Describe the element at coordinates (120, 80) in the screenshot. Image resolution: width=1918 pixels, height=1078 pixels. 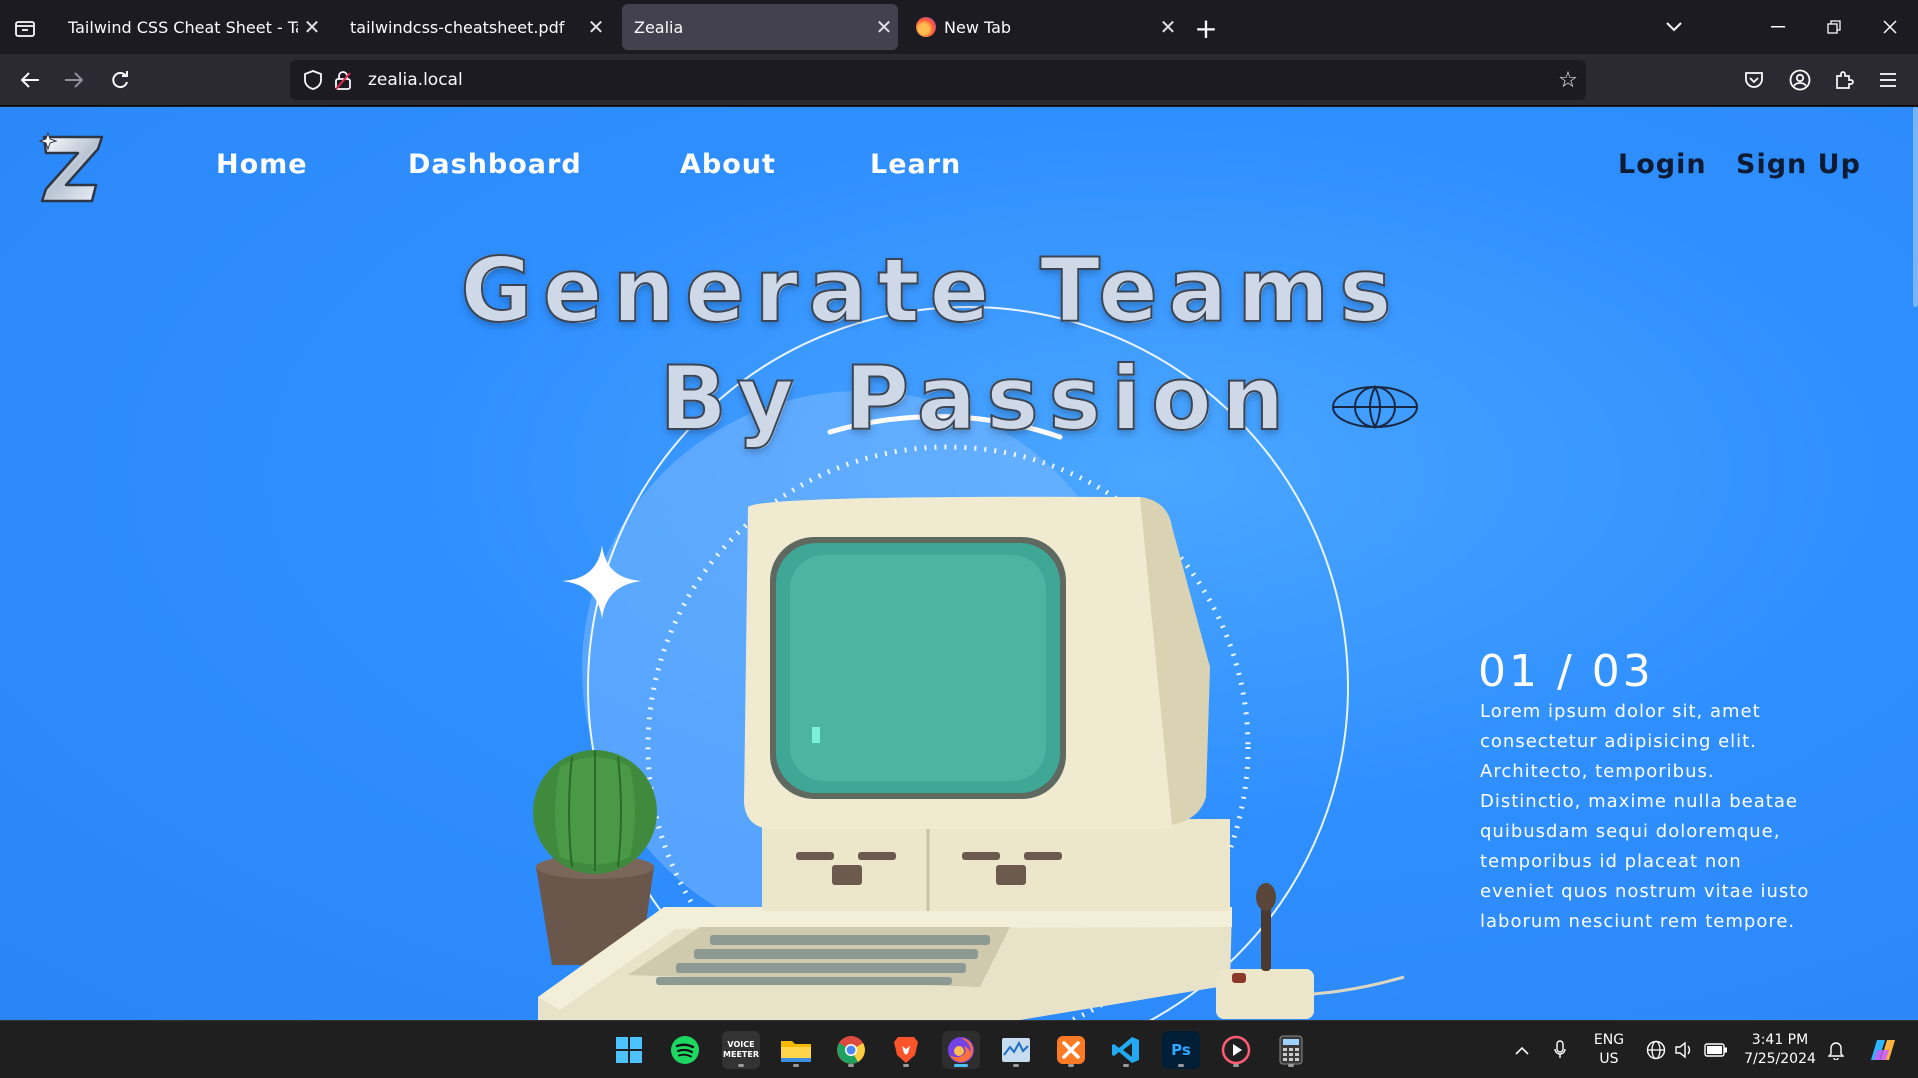
I see `reload-button` at that location.